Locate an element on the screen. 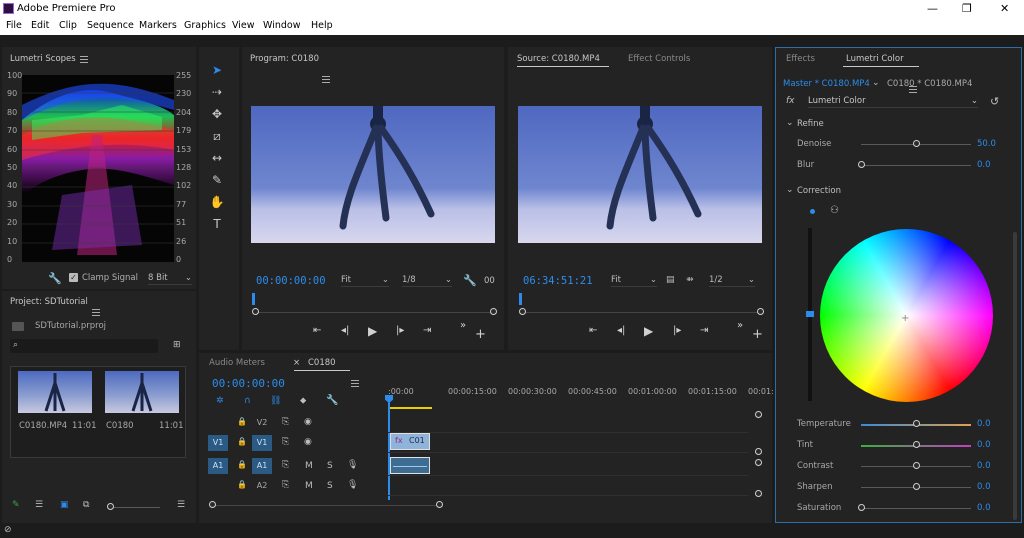 The image size is (1024, 538). menu-clip: Clip is located at coordinates (68, 25).